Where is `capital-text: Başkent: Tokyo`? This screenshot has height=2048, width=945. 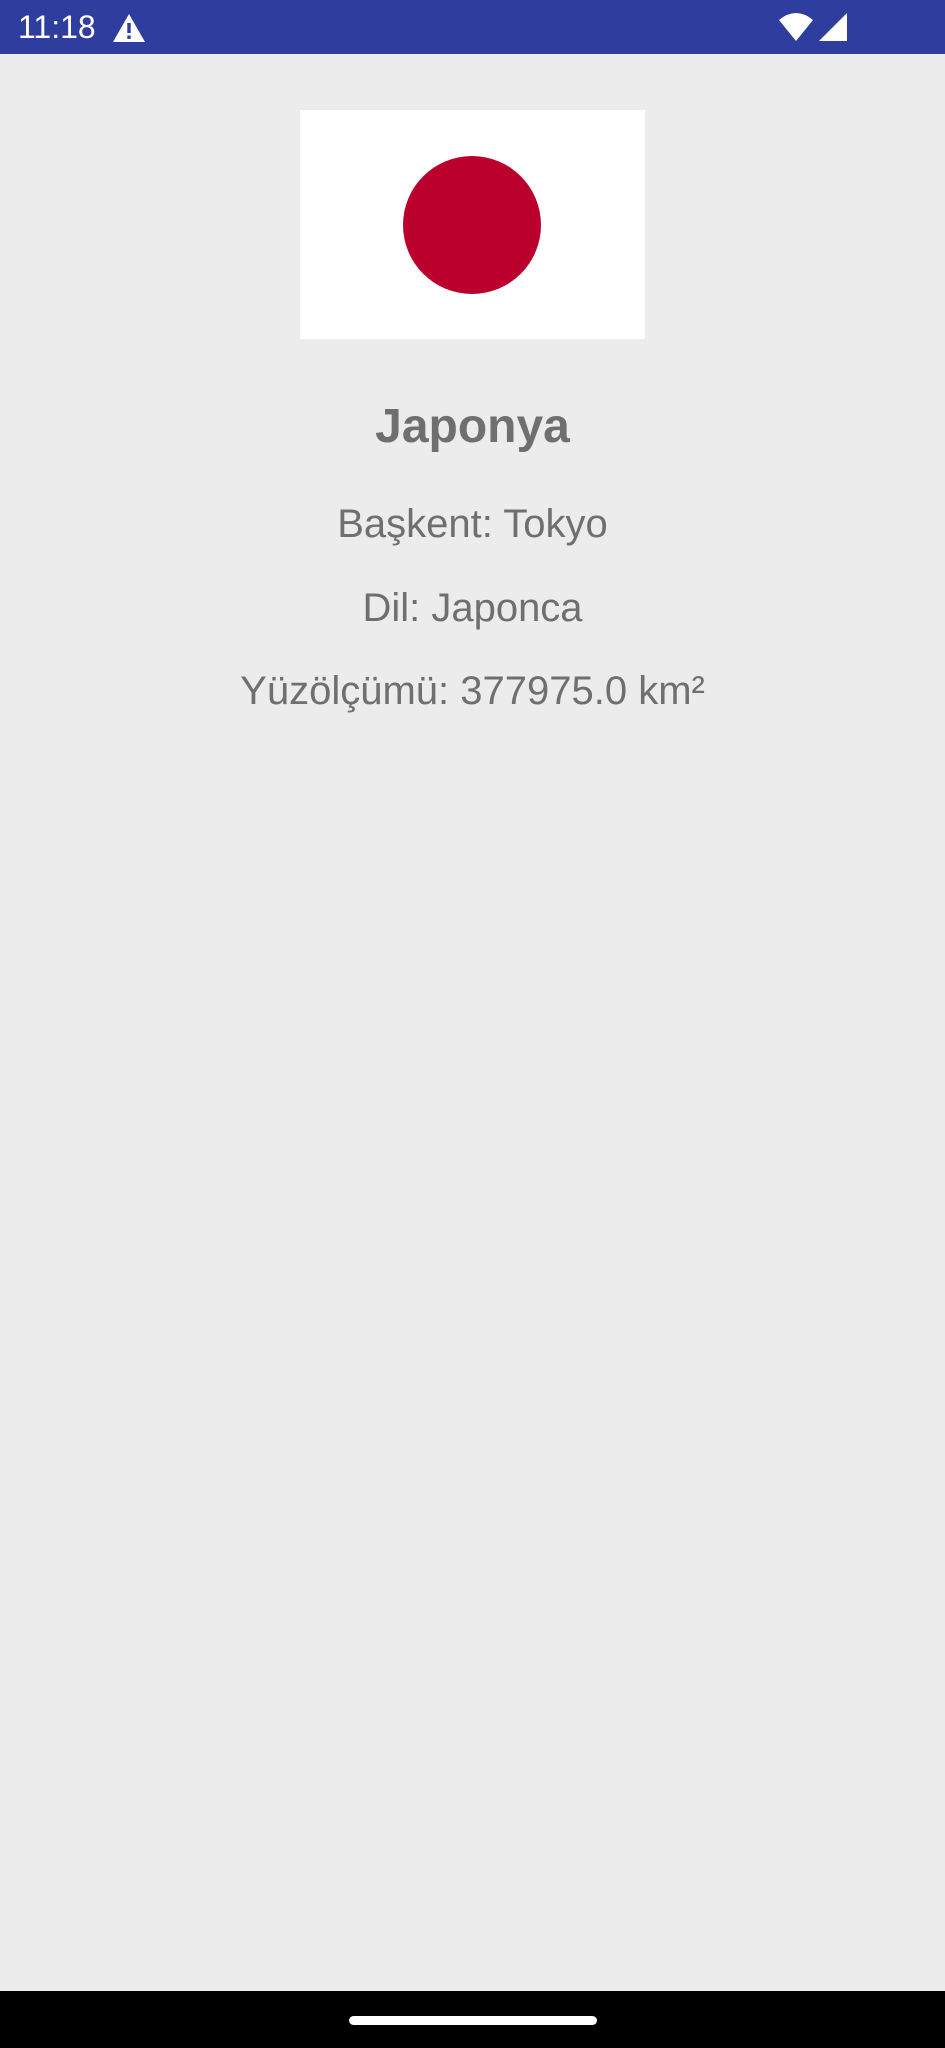
capital-text: Başkent: Tokyo is located at coordinates (472, 524).